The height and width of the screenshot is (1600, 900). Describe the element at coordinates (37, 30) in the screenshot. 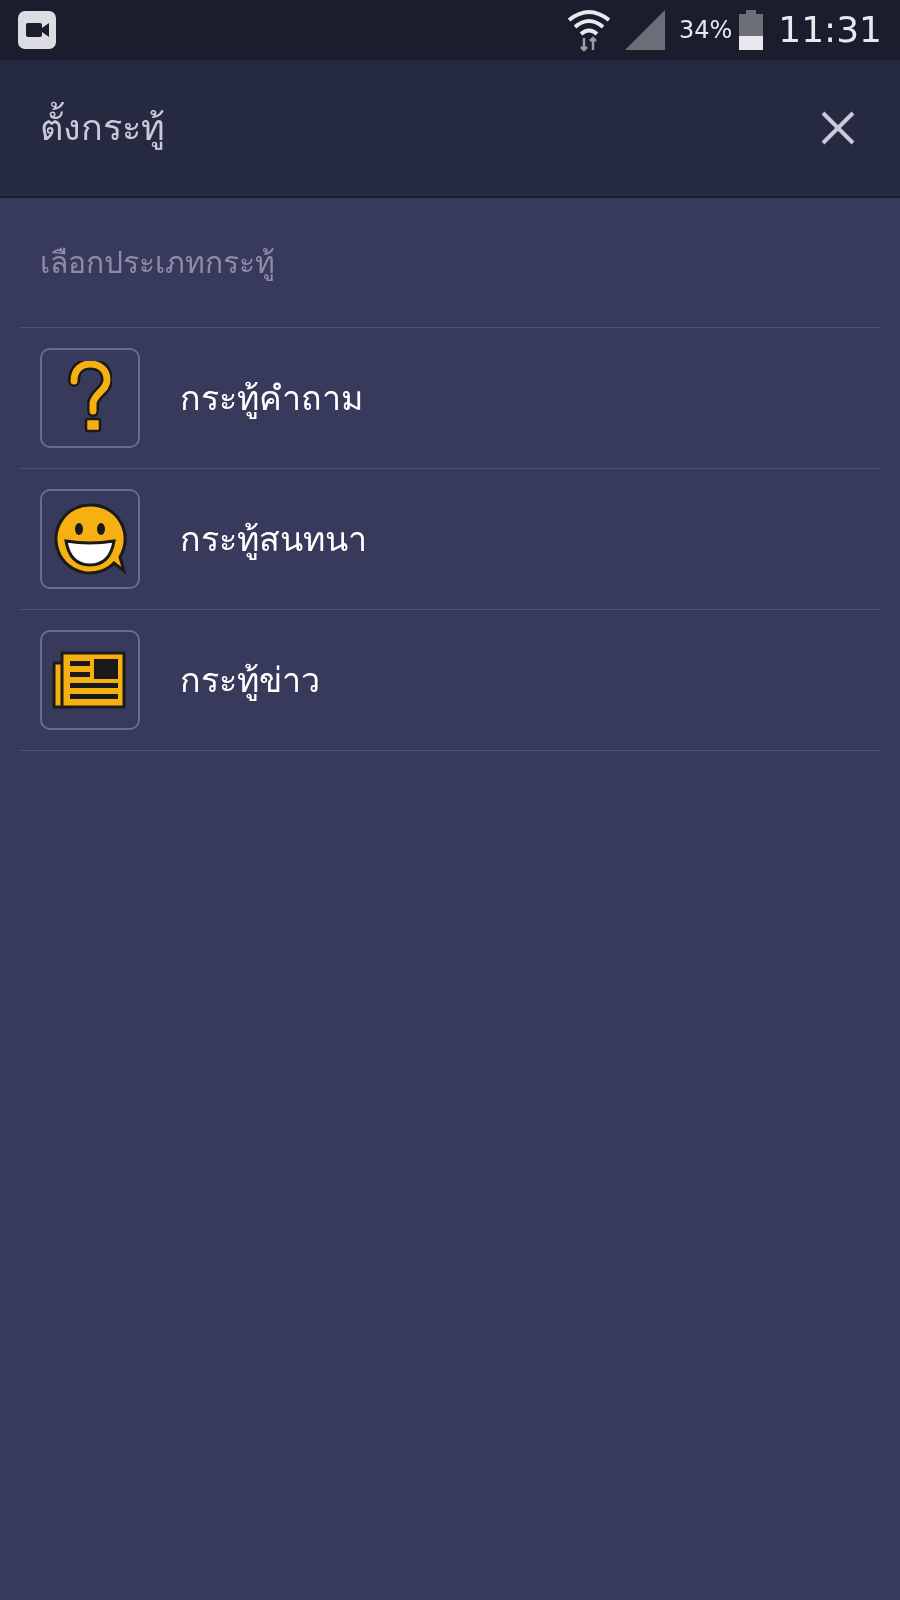

I see `video-camera-icon` at that location.